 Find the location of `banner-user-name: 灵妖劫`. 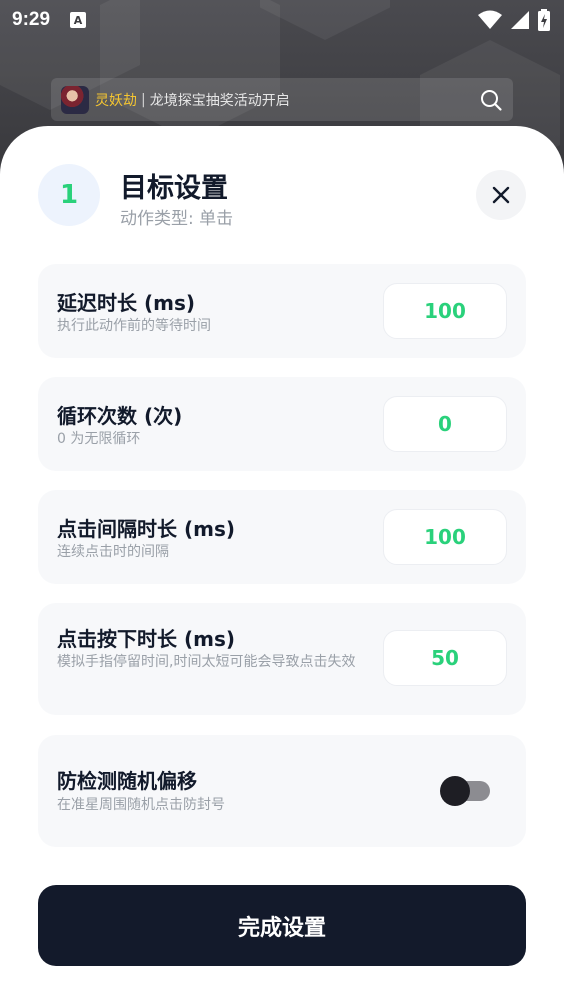

banner-user-name: 灵妖劫 is located at coordinates (116, 100).